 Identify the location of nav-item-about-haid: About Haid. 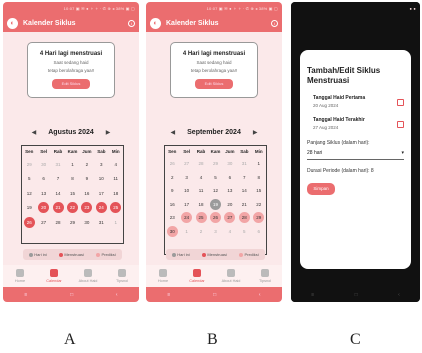
(88, 276).